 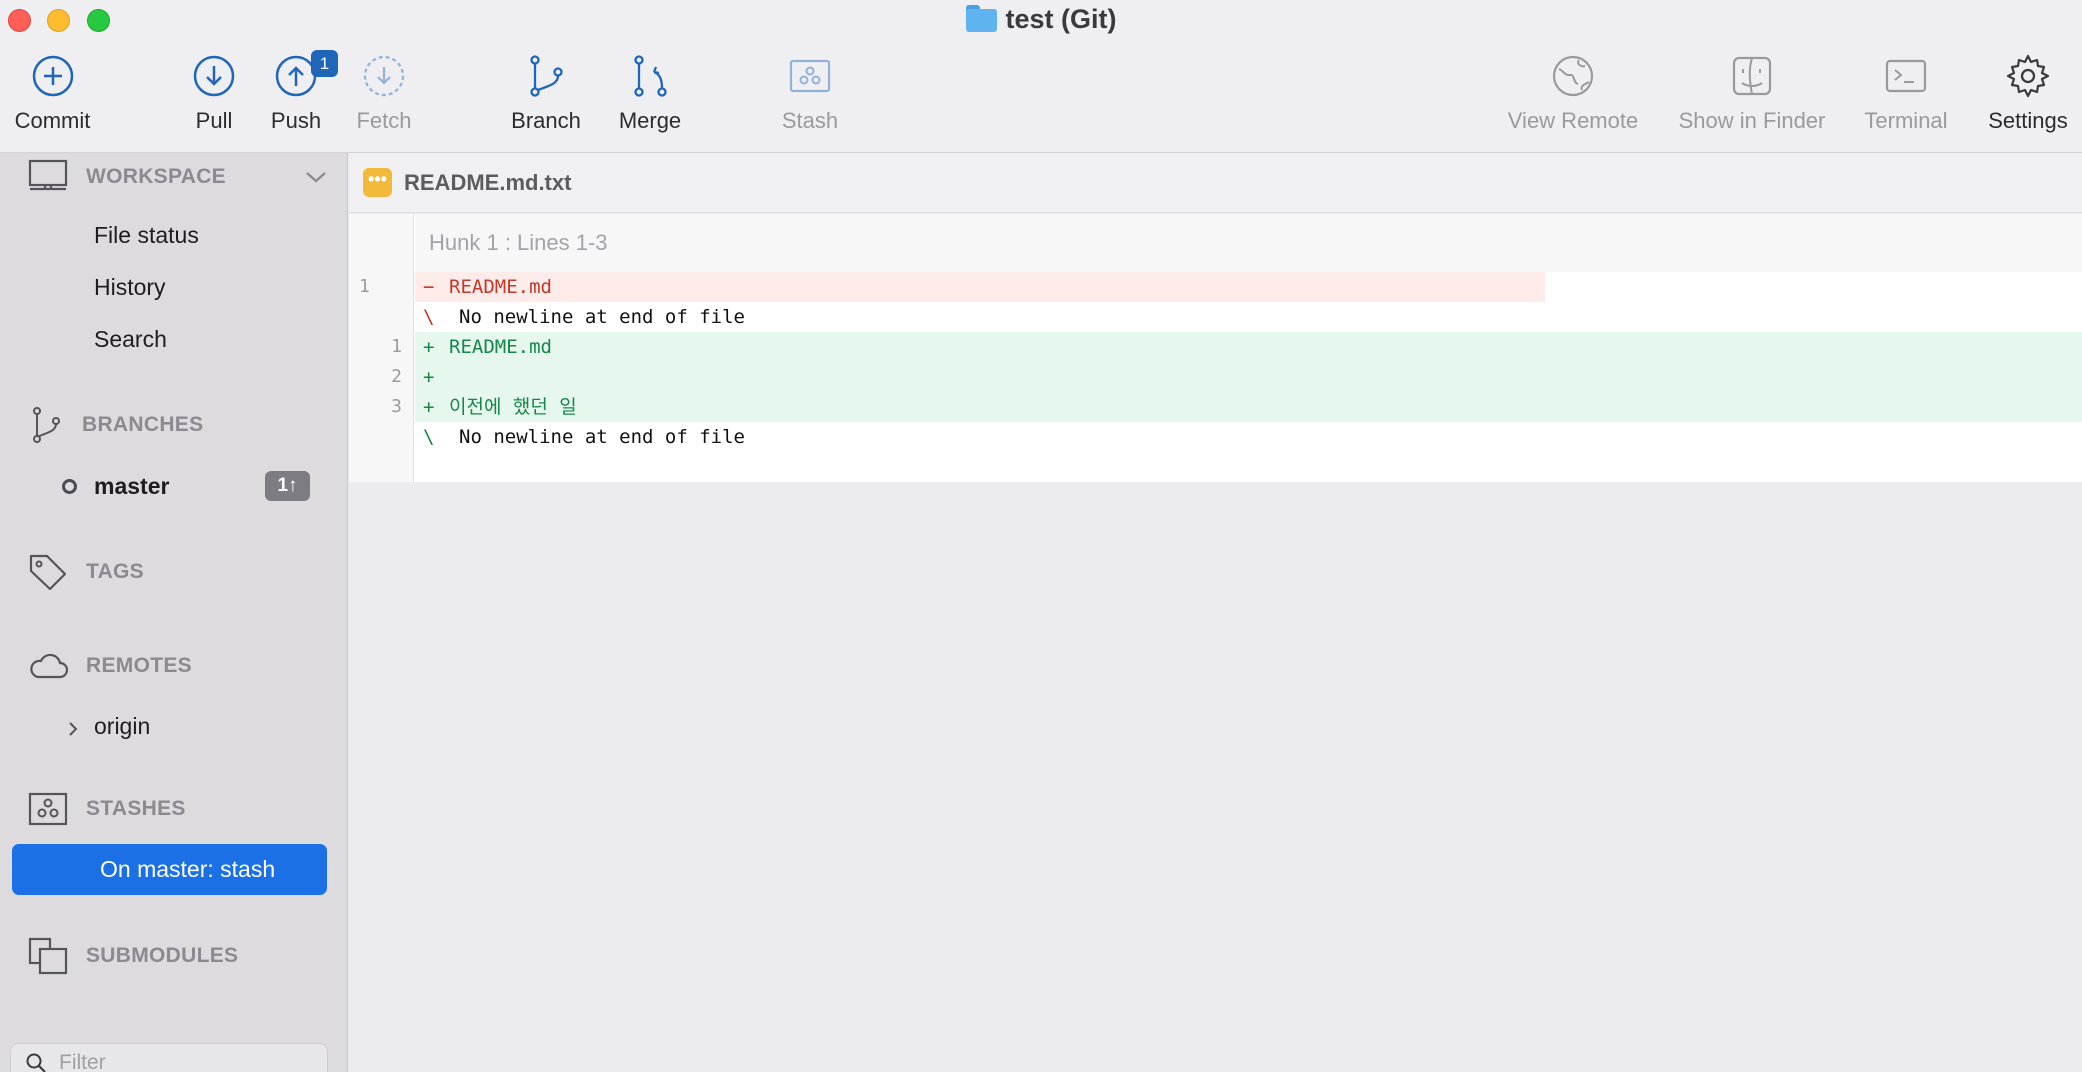 I want to click on monitor-icon, so click(x=48, y=175).